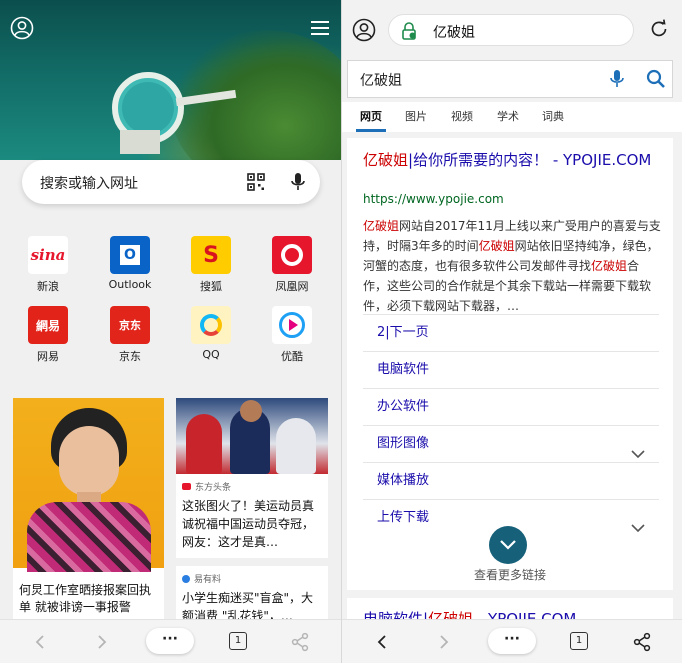 The height and width of the screenshot is (663, 682). I want to click on news-card-3-source: 易有料, so click(252, 575).